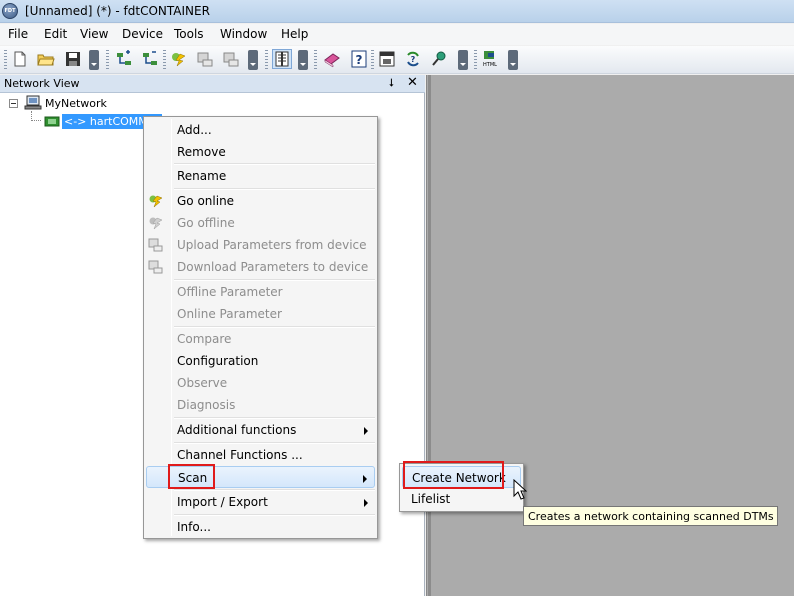  I want to click on menu-item-compare: Compare, so click(260, 339).